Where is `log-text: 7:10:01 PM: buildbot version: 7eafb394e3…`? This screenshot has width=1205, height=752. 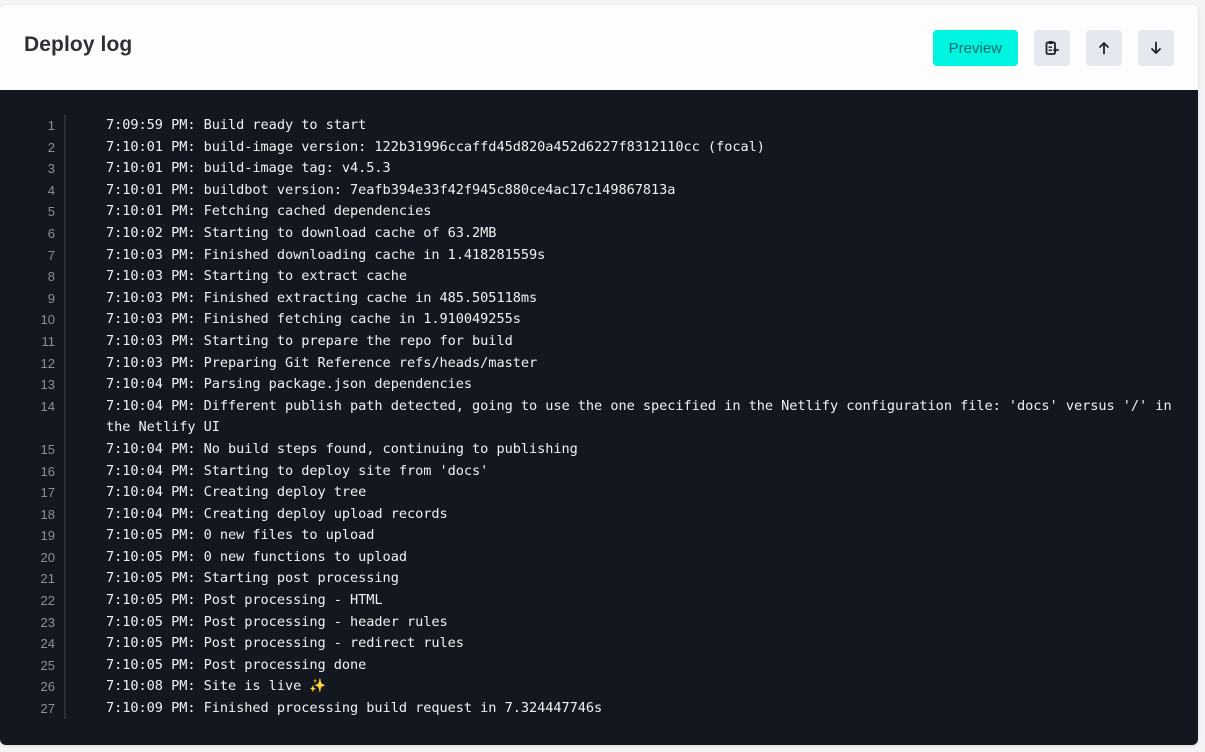
log-text: 7:10:01 PM: buildbot version: 7eafb394e3… is located at coordinates (391, 189).